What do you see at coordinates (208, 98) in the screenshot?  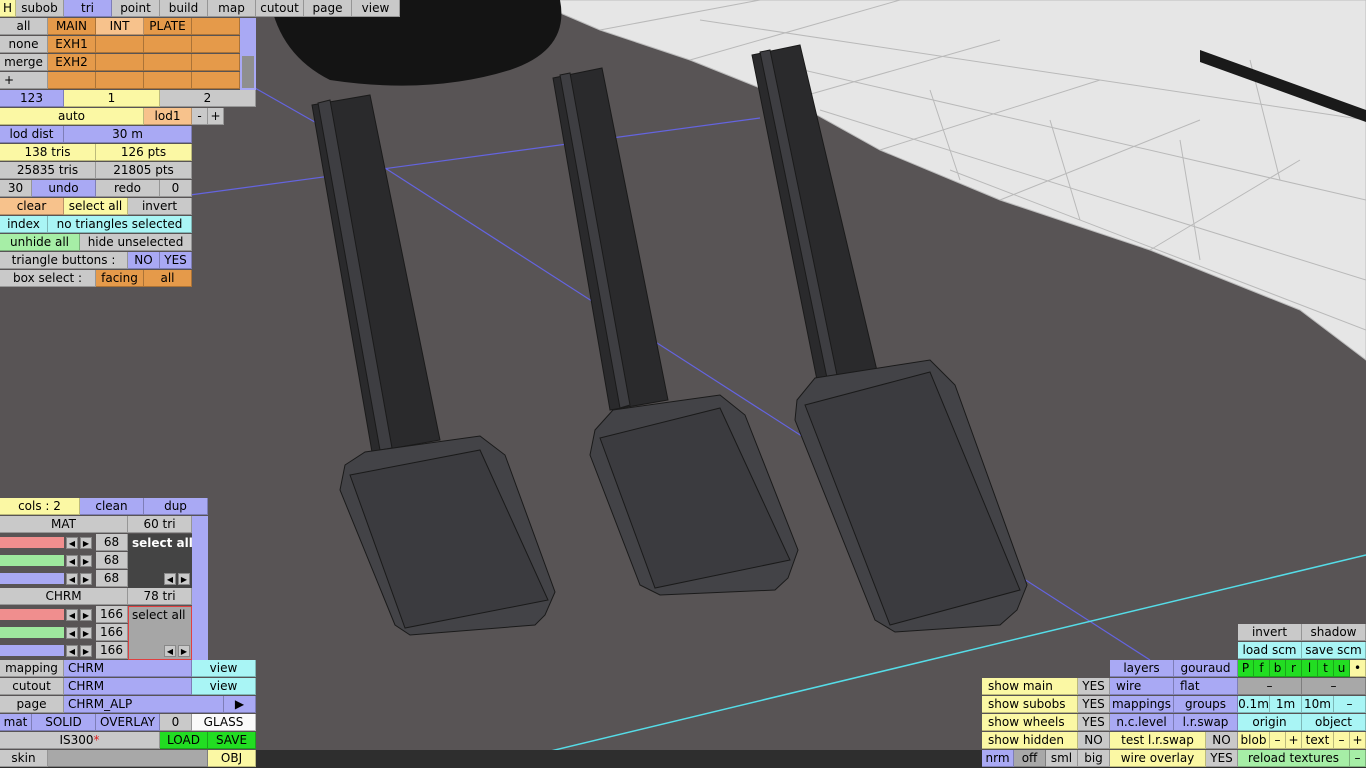 I see `tab-2: 2` at bounding box center [208, 98].